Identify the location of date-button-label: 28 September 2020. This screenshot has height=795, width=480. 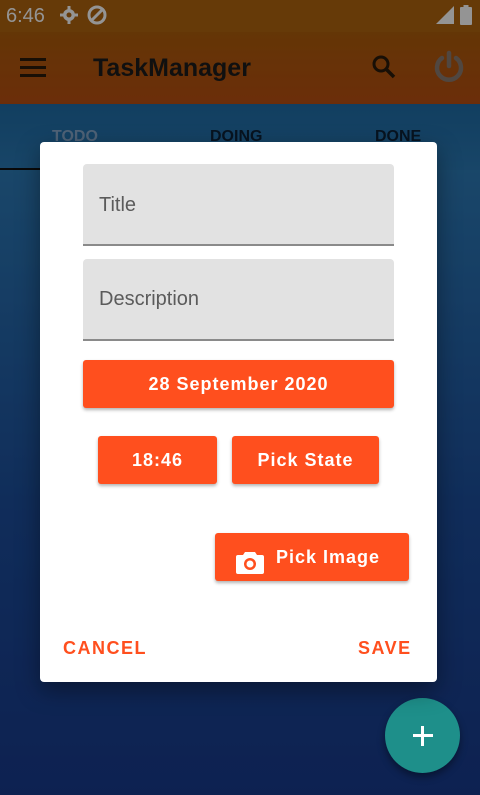
(238, 384).